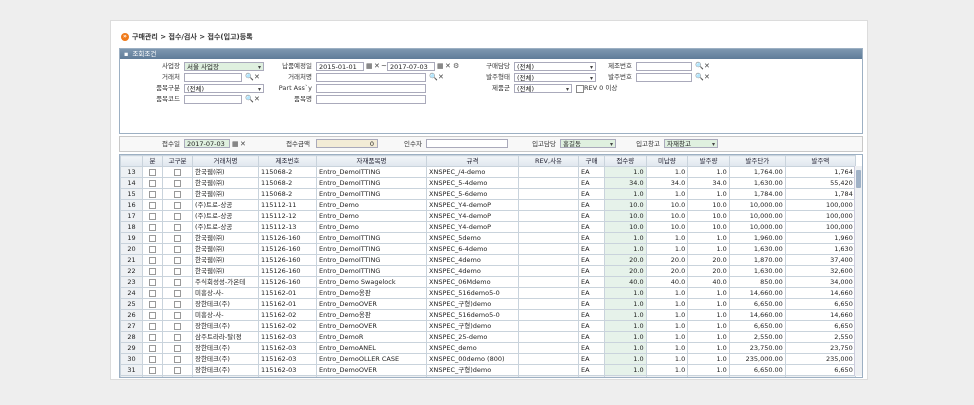  Describe the element at coordinates (371, 99) in the screenshot. I see `item-name-input` at that location.